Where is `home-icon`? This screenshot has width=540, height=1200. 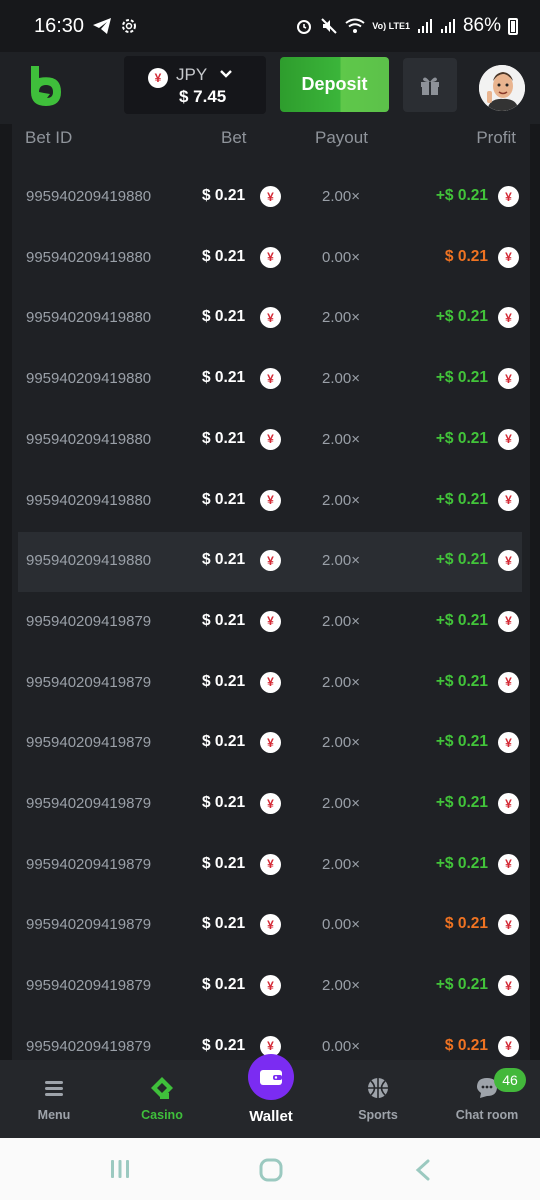
home-icon is located at coordinates (271, 1170).